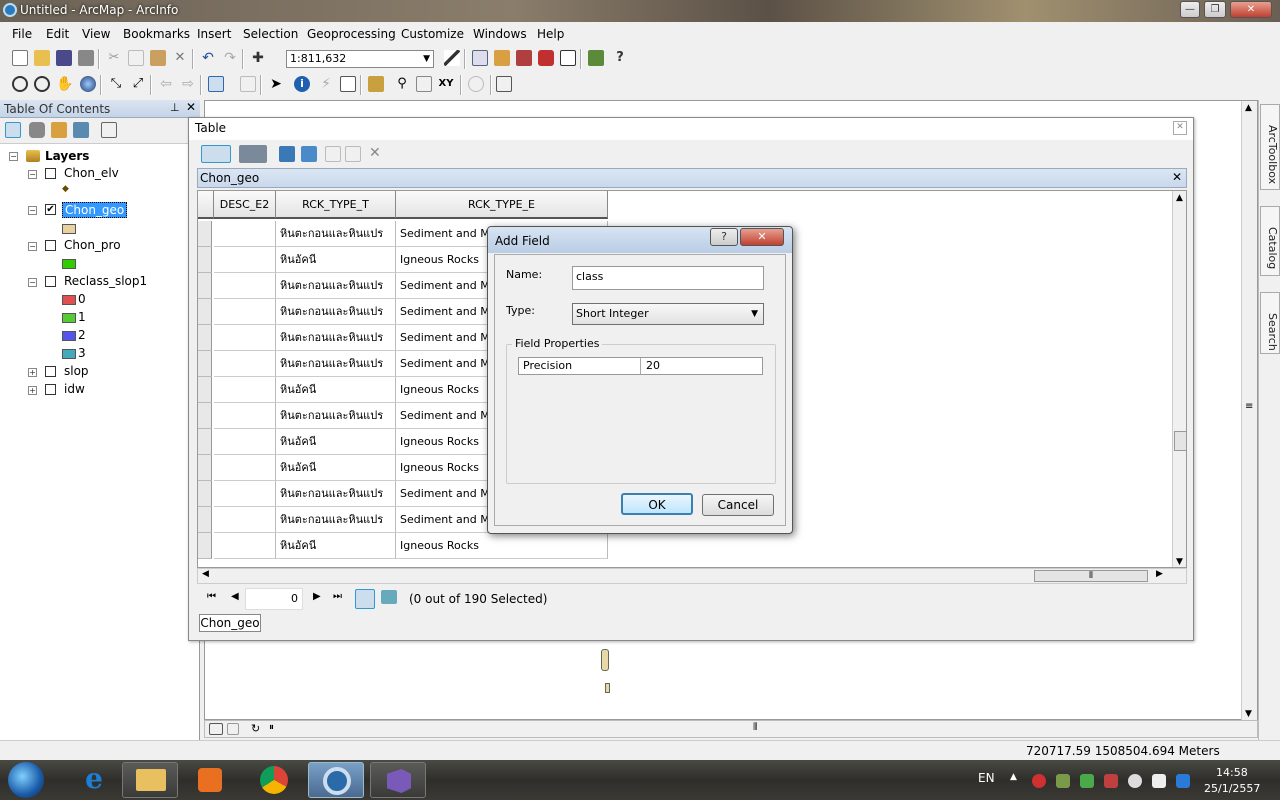  Describe the element at coordinates (1179, 562) in the screenshot. I see `scroll-down-arrow-icon: ▼` at that location.